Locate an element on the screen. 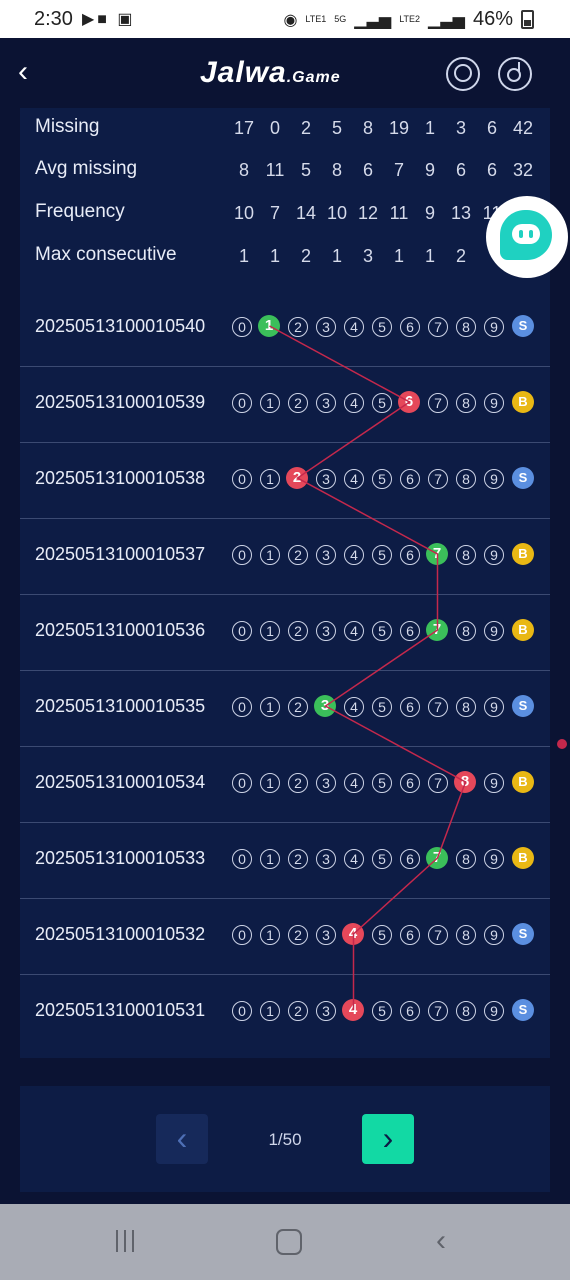  stat-value: 14 is located at coordinates (306, 213).